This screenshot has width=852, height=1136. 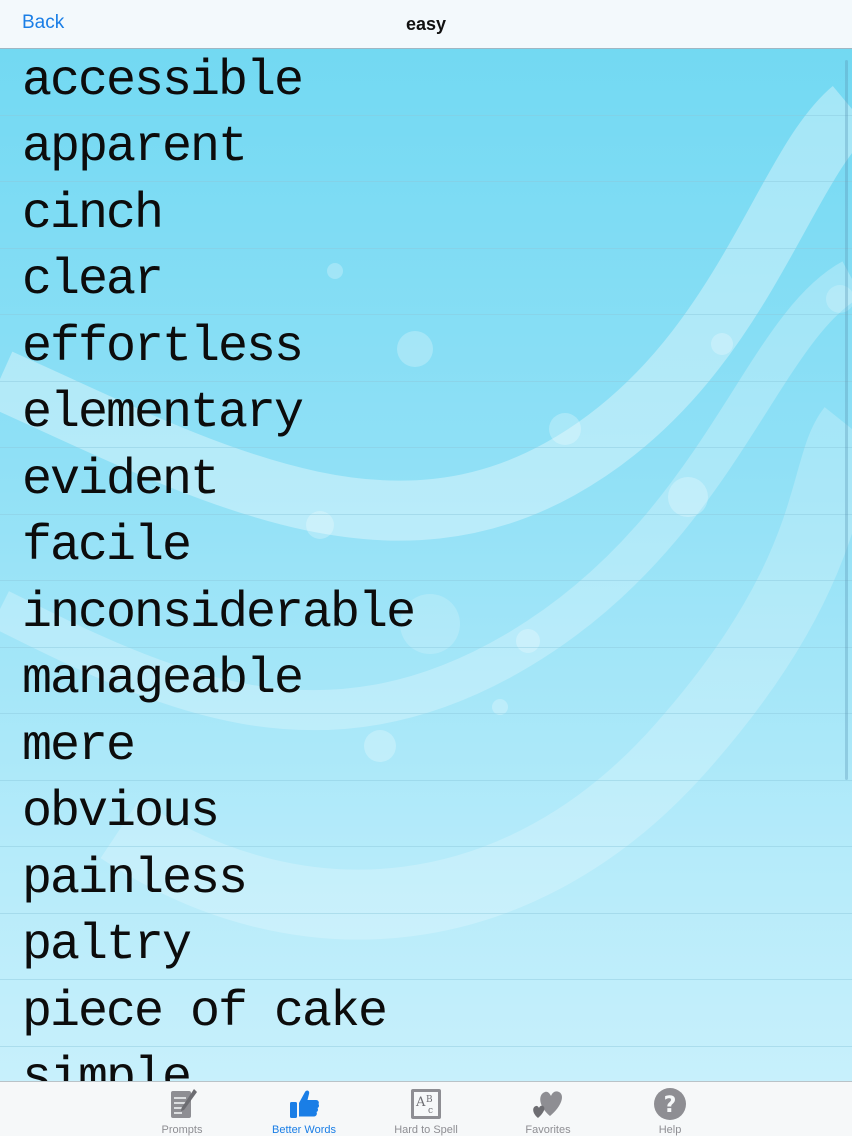 I want to click on hearts-icon, so click(x=547, y=1104).